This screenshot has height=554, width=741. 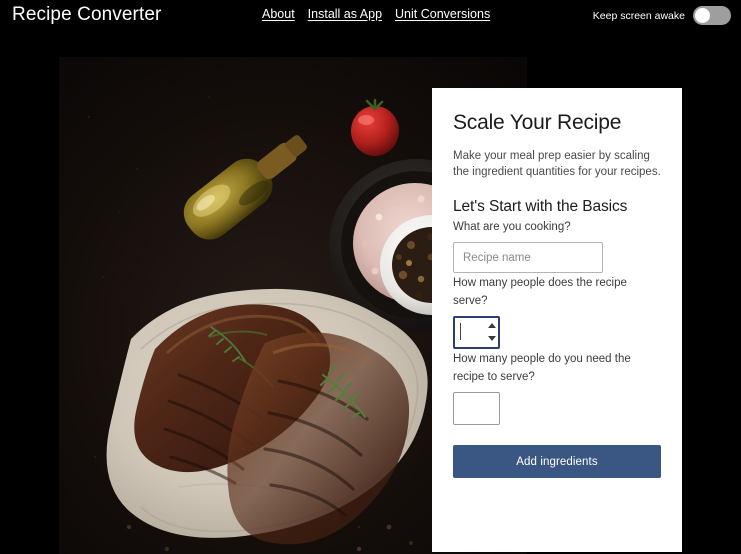 What do you see at coordinates (491, 332) in the screenshot?
I see `serves-current-stepper` at bounding box center [491, 332].